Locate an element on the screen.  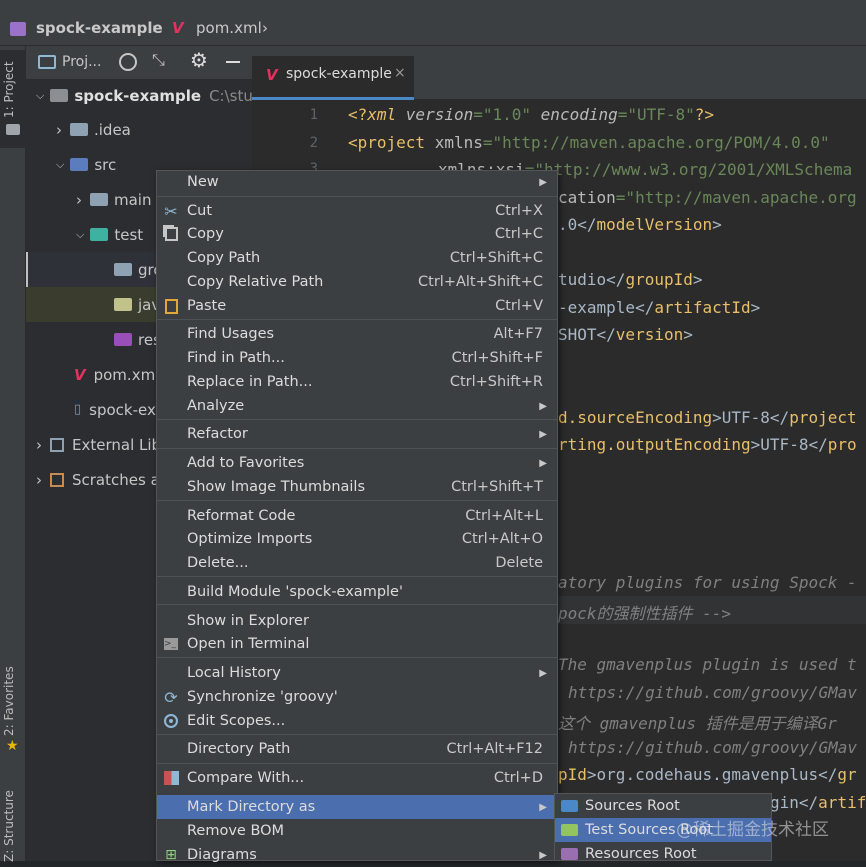
menu-item-show-in-explorer: Show in Explorer is located at coordinates (357, 621).